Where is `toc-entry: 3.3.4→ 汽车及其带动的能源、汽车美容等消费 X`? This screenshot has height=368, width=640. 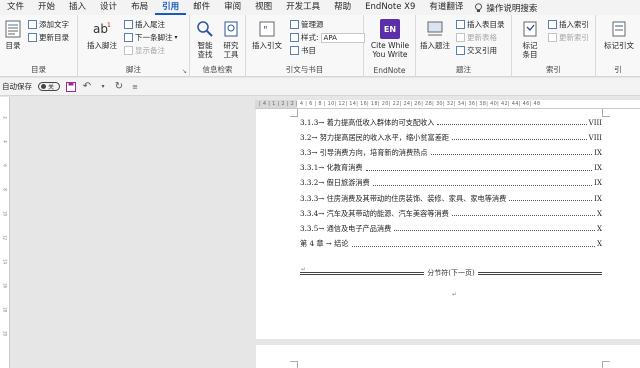 toc-entry: 3.3.4→ 汽车及其带动的能源、汽车美容等消费 X is located at coordinates (451, 213).